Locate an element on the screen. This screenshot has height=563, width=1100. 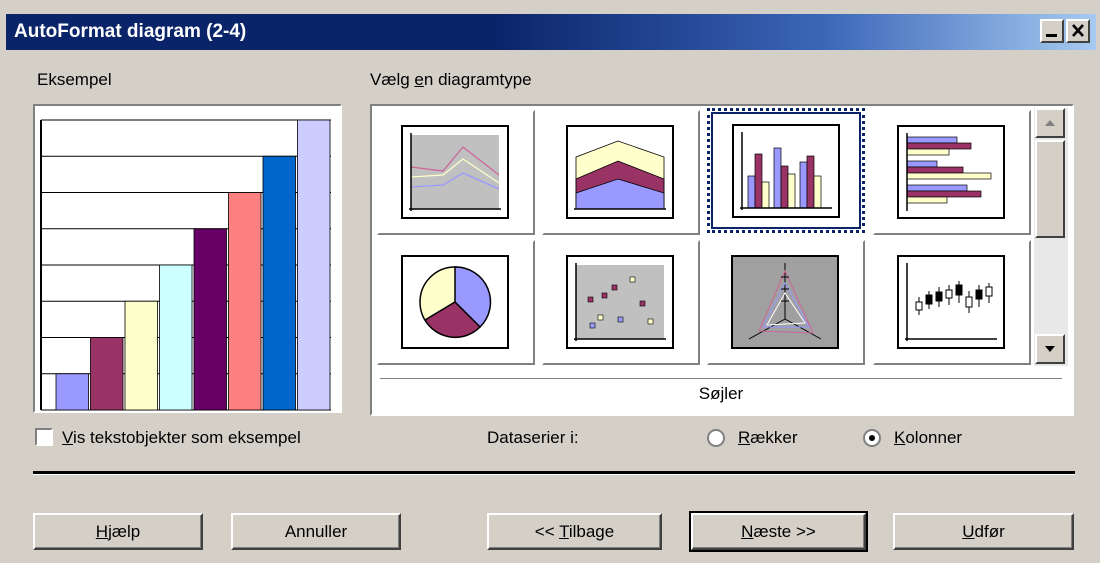
scroll-down-icon is located at coordinates (1050, 349).